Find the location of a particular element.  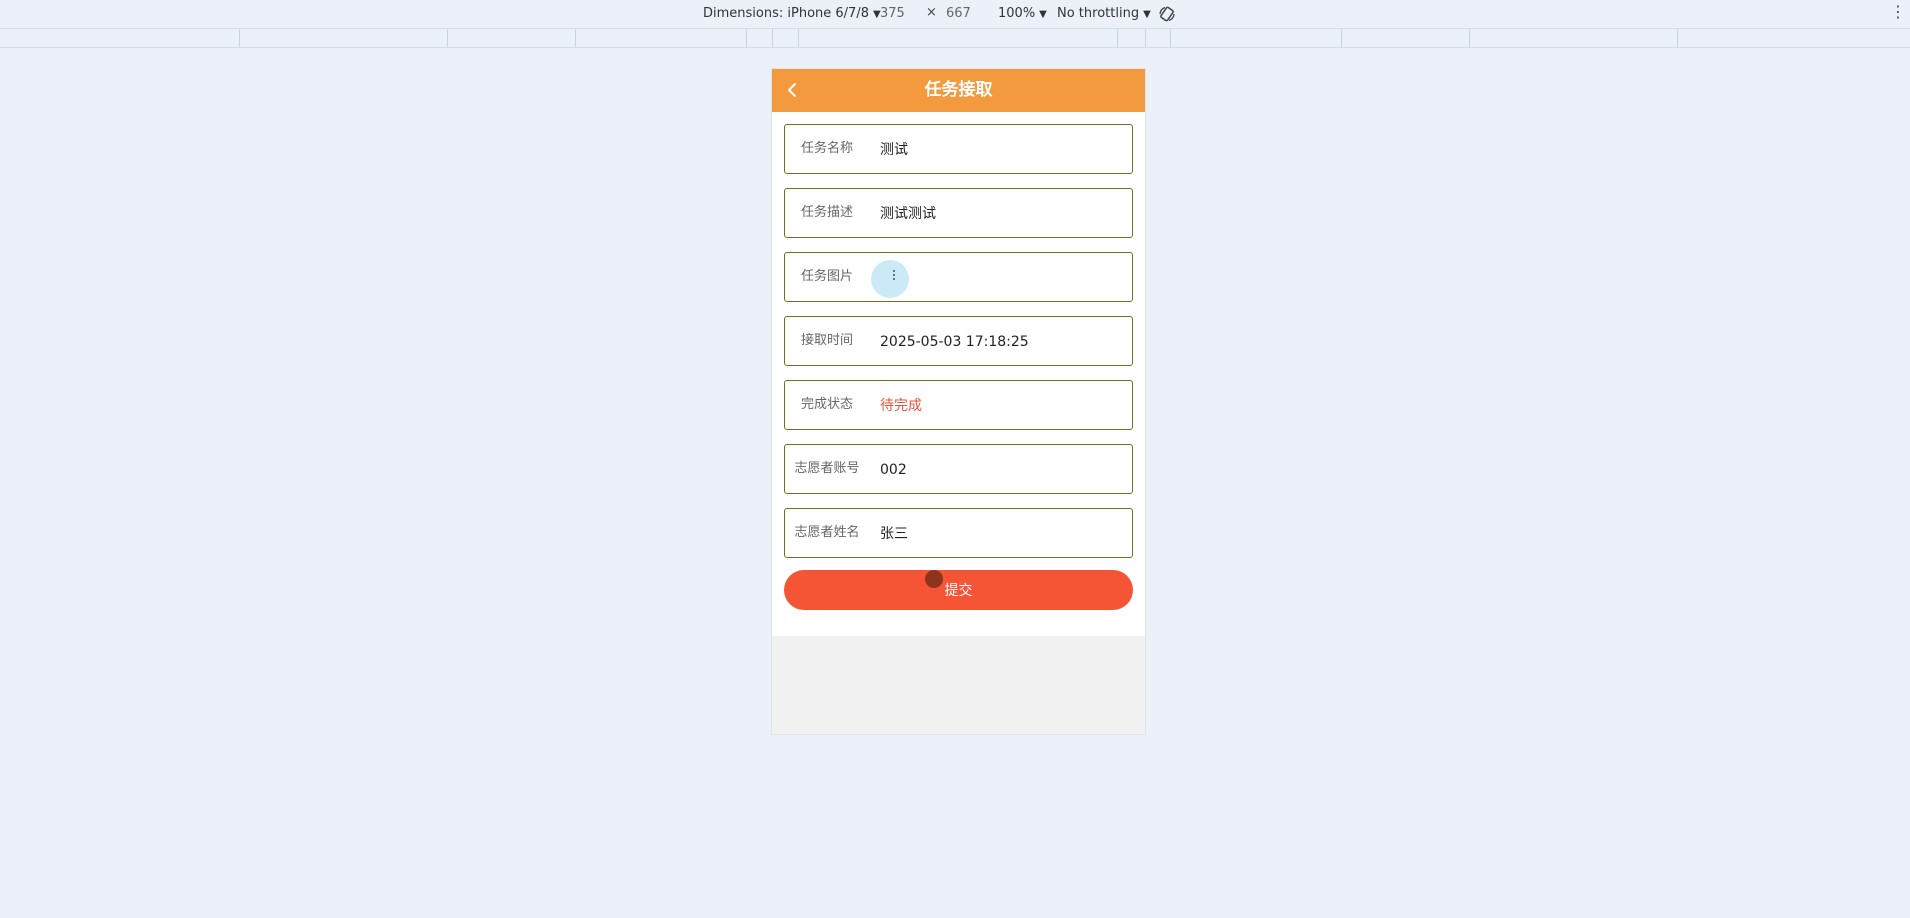

field-completion-status: 完成状态 待完成 is located at coordinates (958, 405).